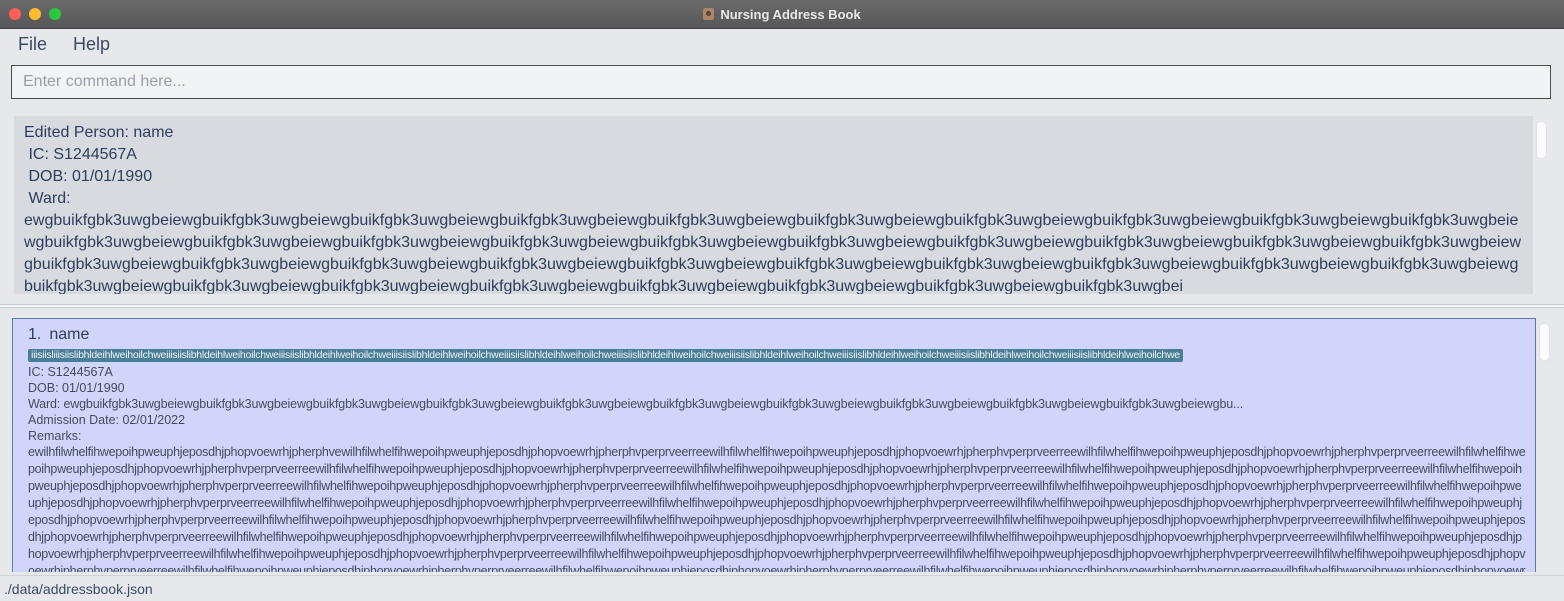 Image resolution: width=1564 pixels, height=601 pixels. I want to click on person-name: name, so click(69, 334).